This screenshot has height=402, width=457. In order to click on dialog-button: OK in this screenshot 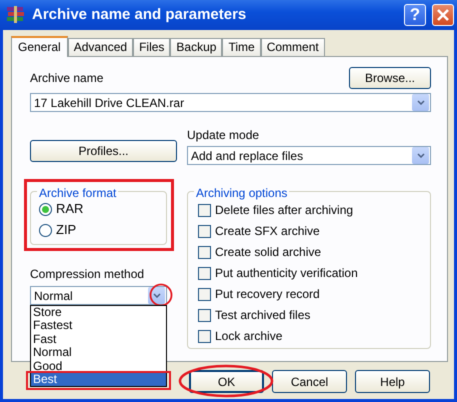, I will do `click(226, 381)`.